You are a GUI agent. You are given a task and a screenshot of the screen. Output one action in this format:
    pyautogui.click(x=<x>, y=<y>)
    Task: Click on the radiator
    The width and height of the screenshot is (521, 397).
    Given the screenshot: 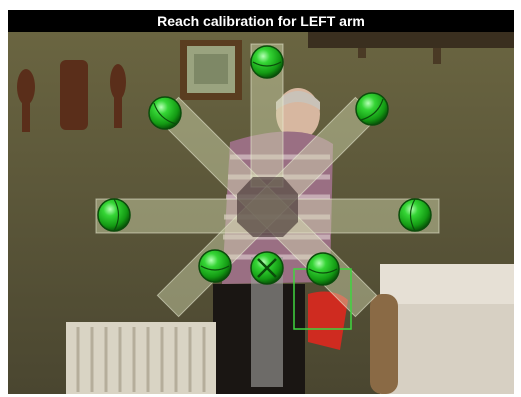 What is the action you would take?
    pyautogui.click(x=141, y=358)
    